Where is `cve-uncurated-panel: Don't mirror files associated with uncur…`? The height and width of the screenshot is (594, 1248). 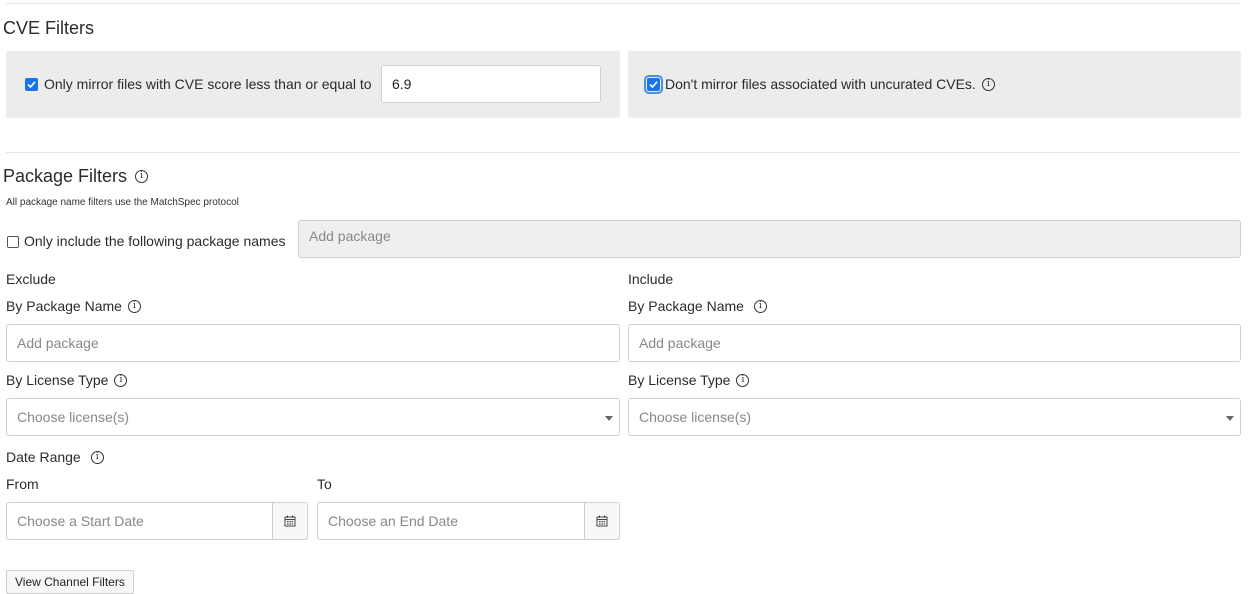
cve-uncurated-panel: Don't mirror files associated with uncur… is located at coordinates (934, 84).